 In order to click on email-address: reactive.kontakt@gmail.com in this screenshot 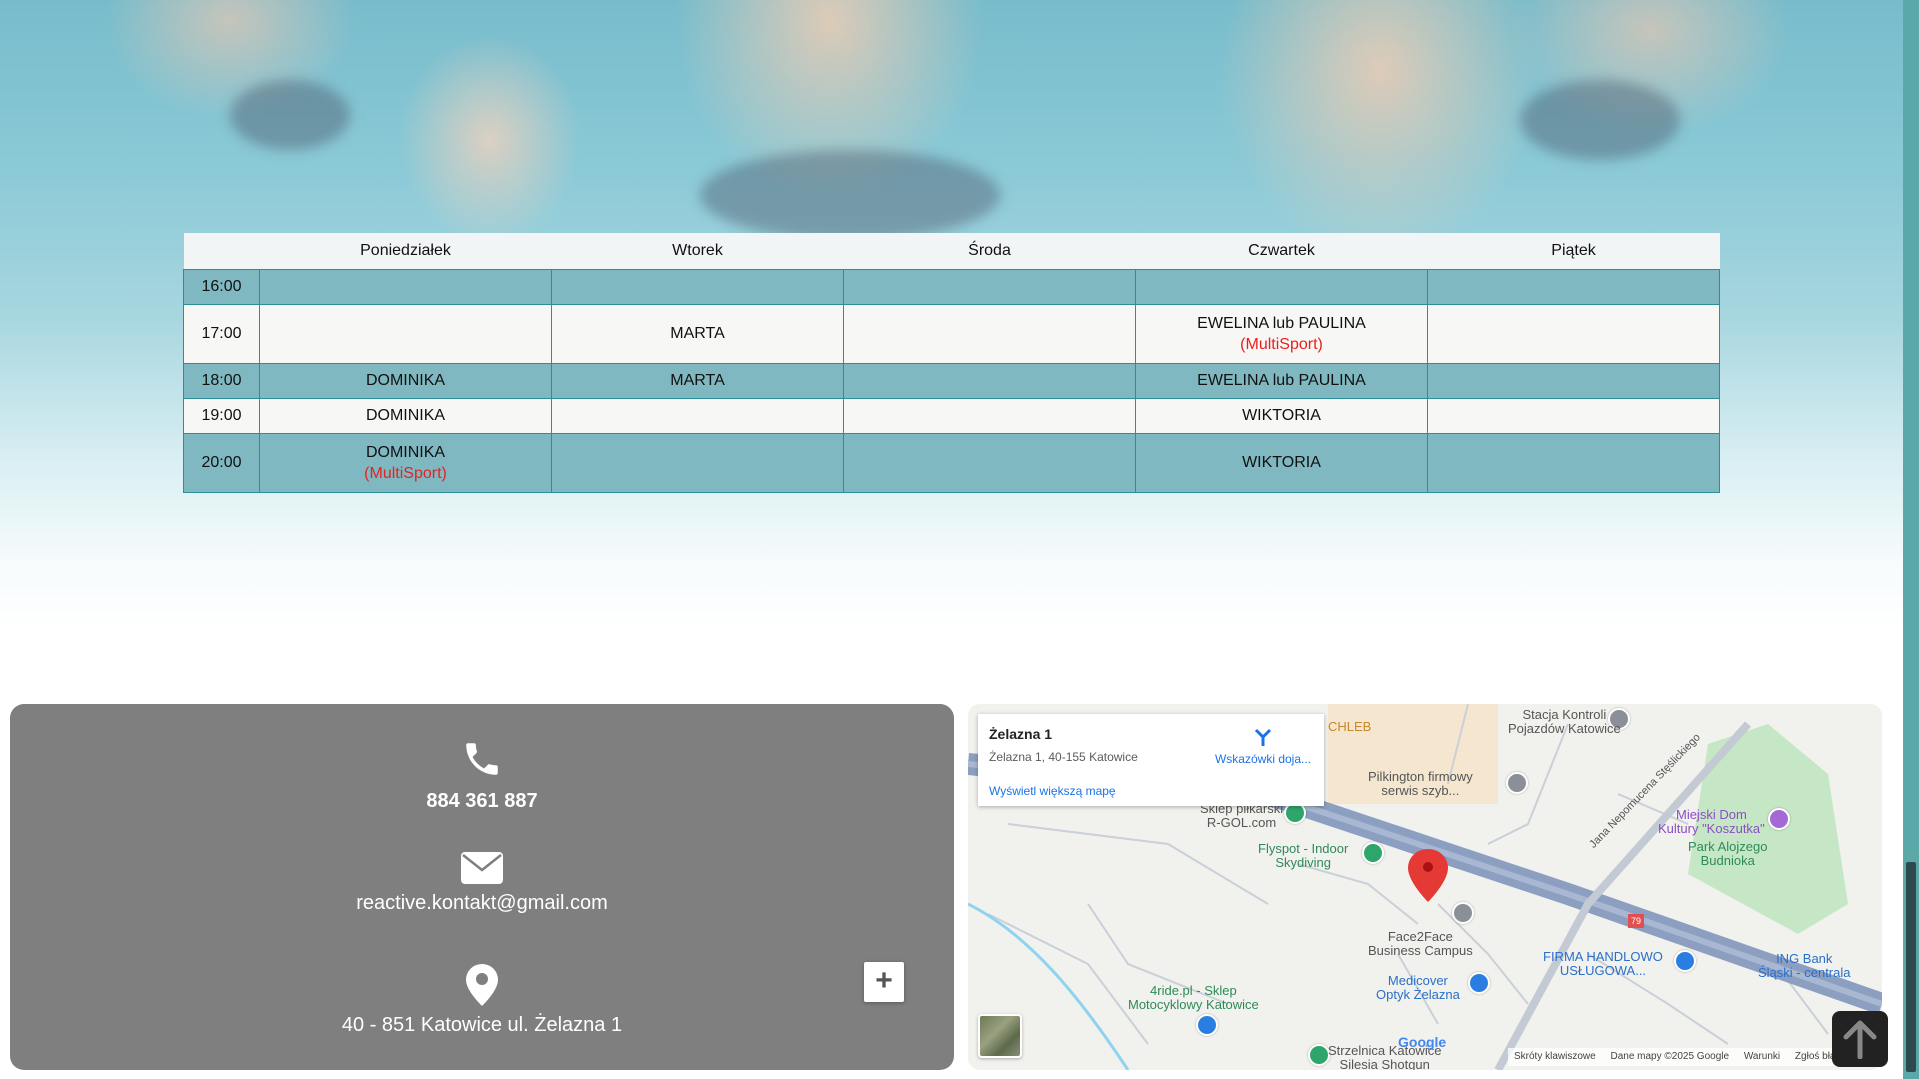, I will do `click(482, 903)`.